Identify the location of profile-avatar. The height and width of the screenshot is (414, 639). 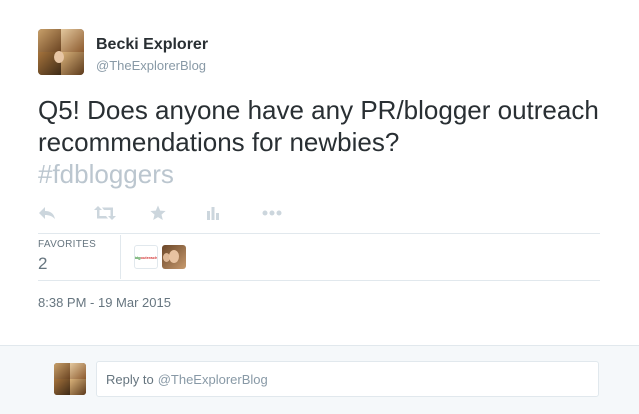
(61, 52).